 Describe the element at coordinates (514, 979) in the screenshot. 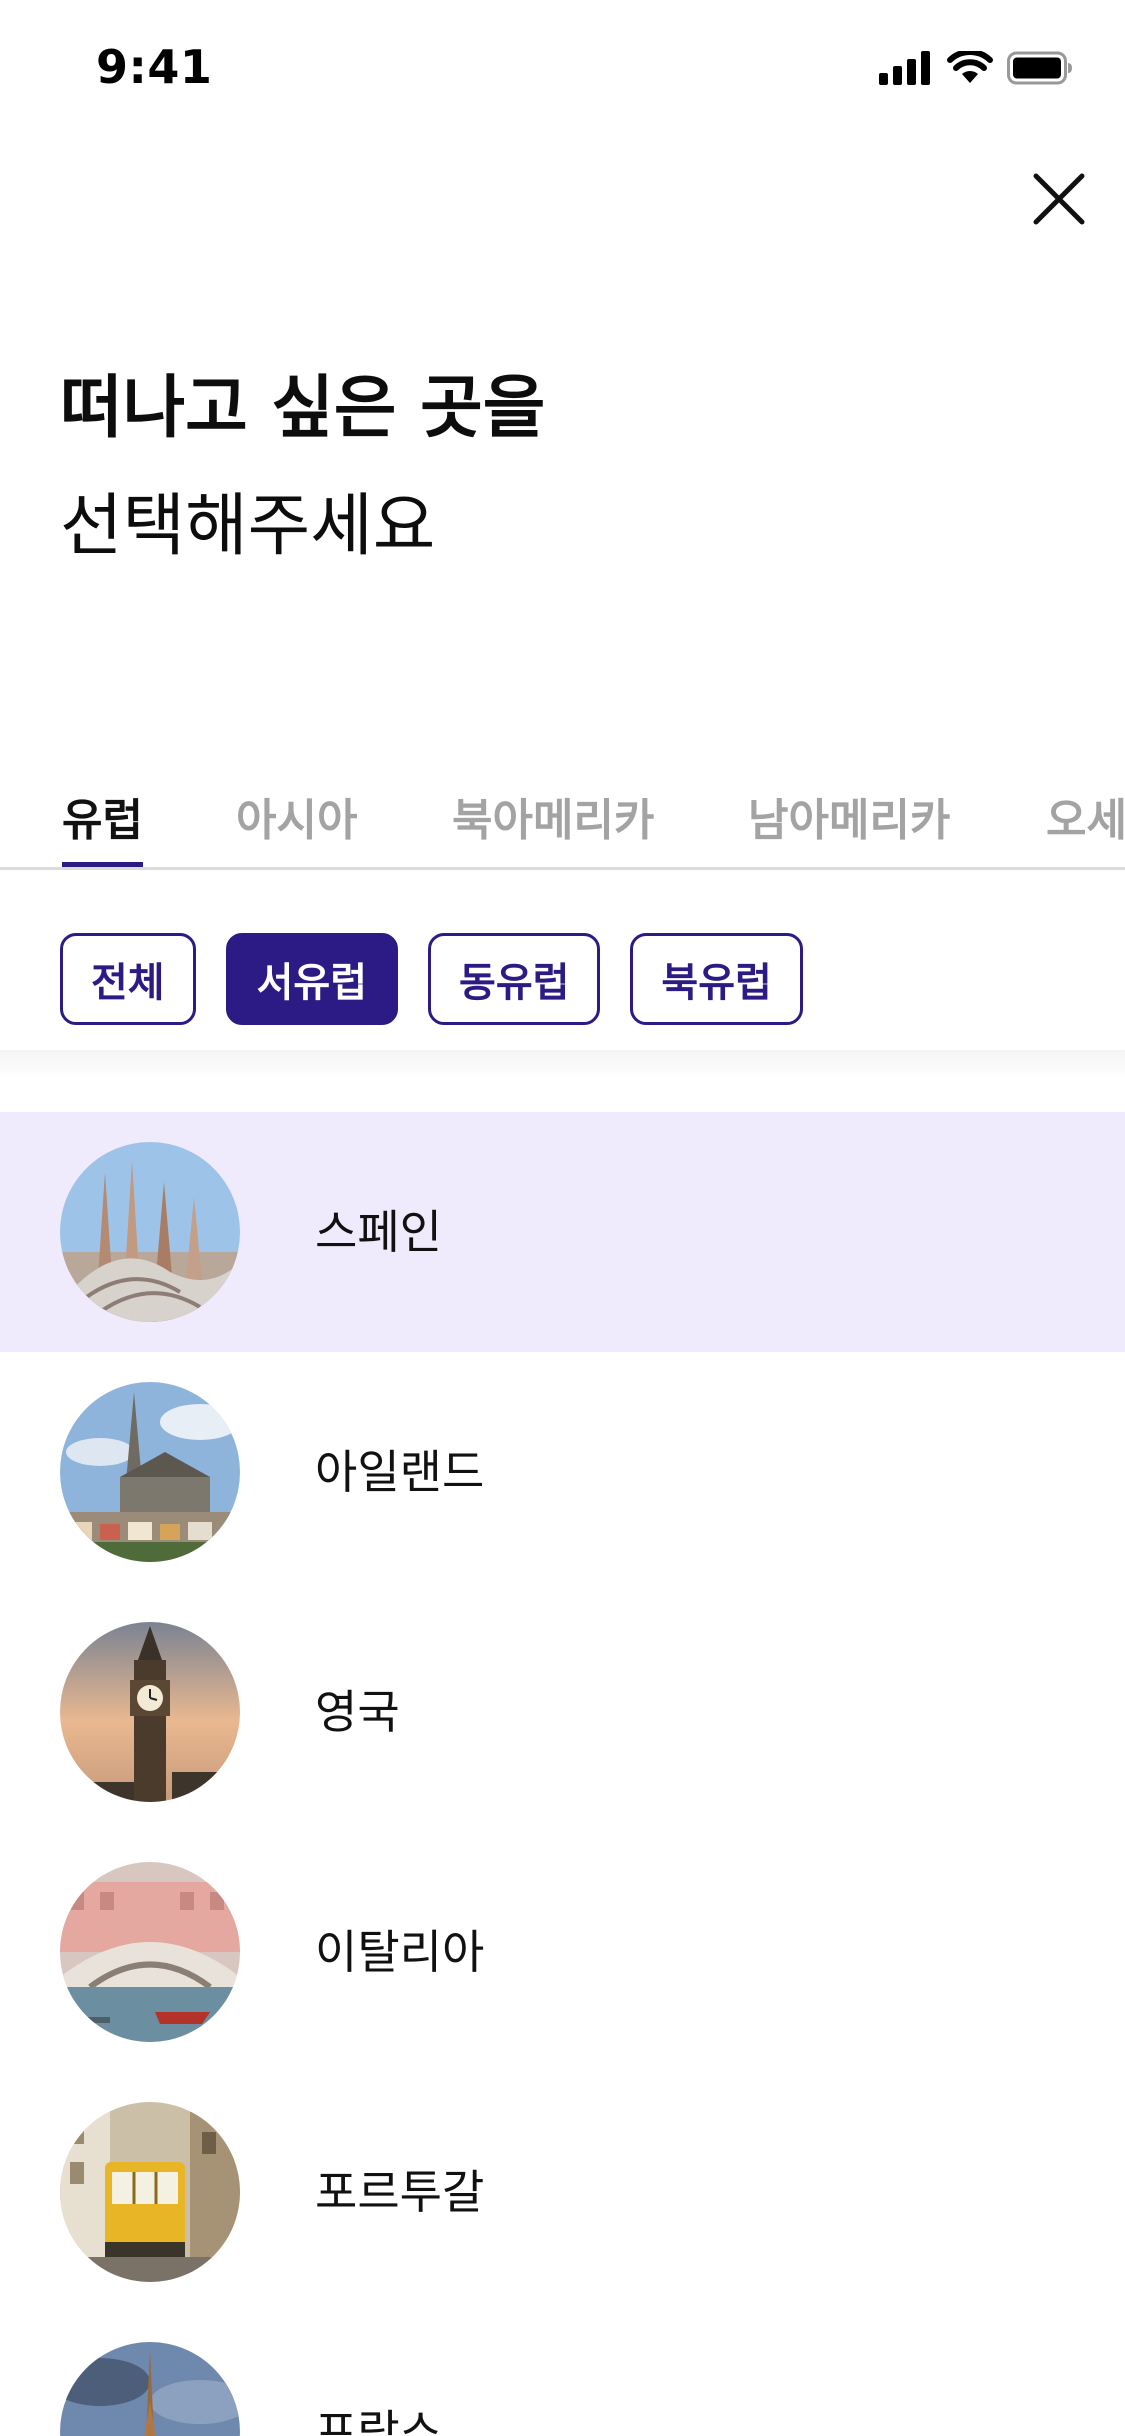

I see `chip-eastern-europe: 동유럽` at that location.